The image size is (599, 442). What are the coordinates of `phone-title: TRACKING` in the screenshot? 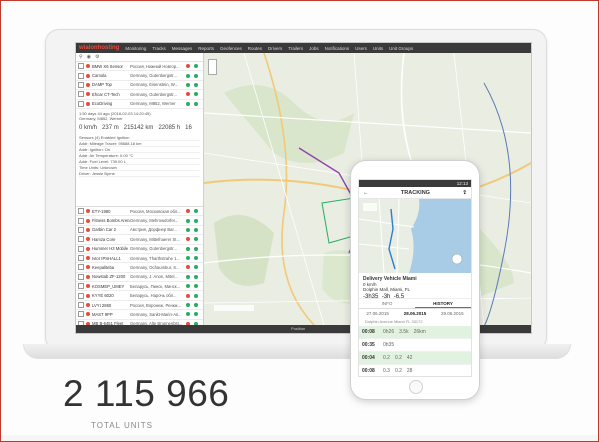 It's located at (415, 192).